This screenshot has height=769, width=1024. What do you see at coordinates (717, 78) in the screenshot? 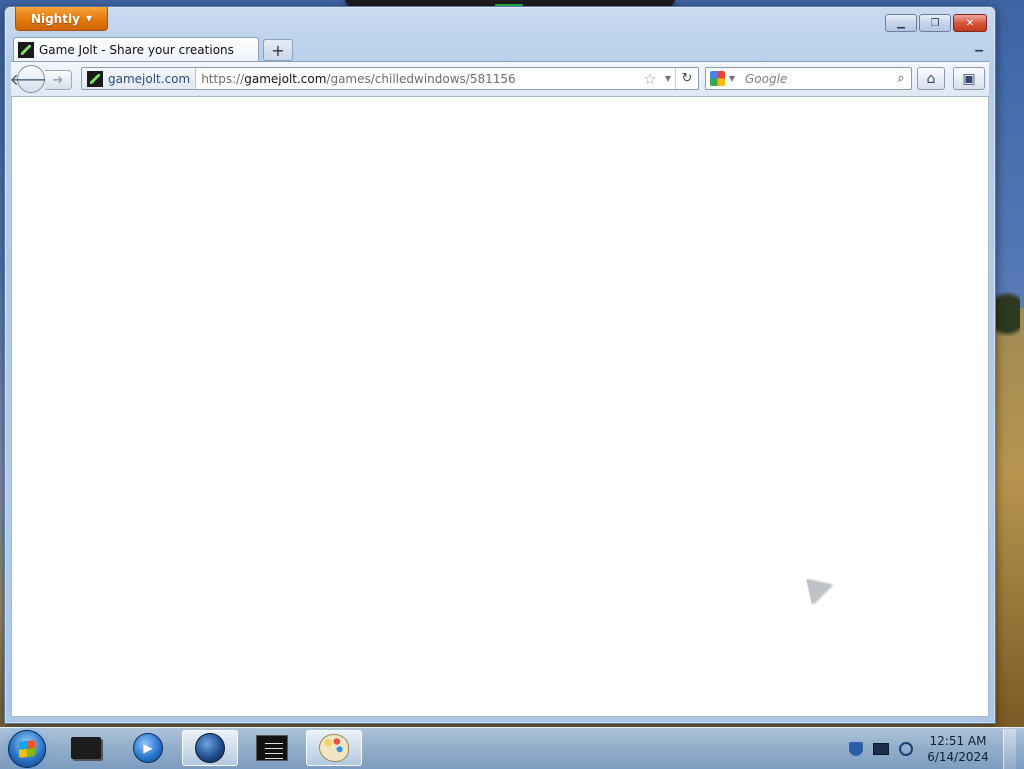
I see `google-search-engine-icon` at bounding box center [717, 78].